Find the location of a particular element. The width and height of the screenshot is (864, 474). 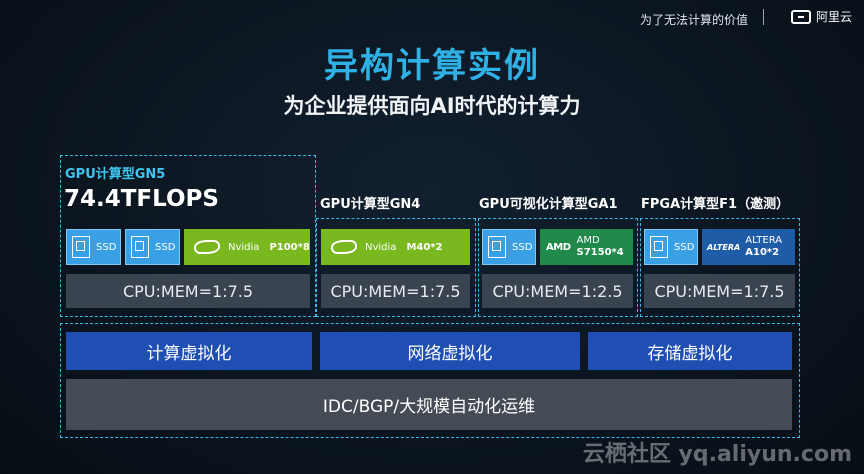

header-tagline: 为了无法计算的价值 is located at coordinates (693, 20).